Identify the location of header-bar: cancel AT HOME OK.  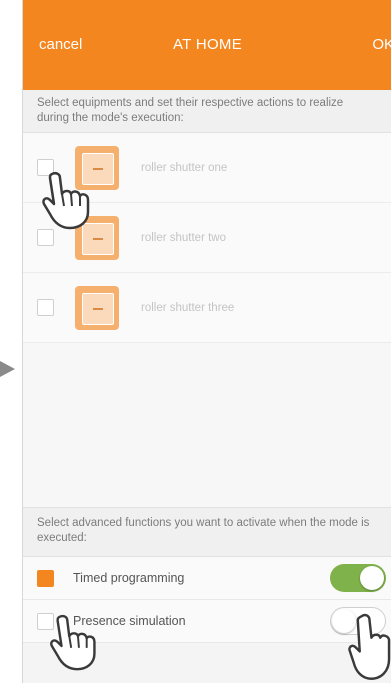
(207, 45).